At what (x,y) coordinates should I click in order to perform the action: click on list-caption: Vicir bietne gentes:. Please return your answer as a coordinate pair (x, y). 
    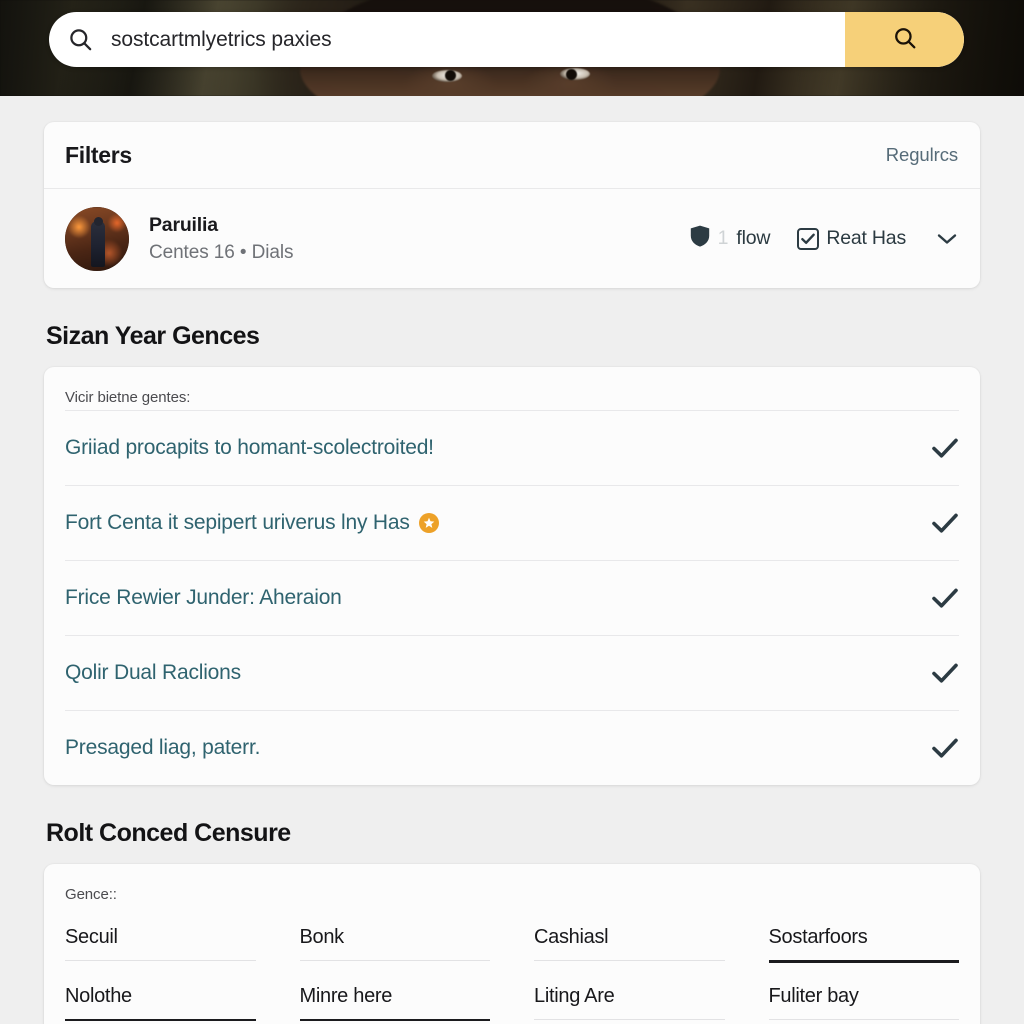
    Looking at the image, I should click on (128, 397).